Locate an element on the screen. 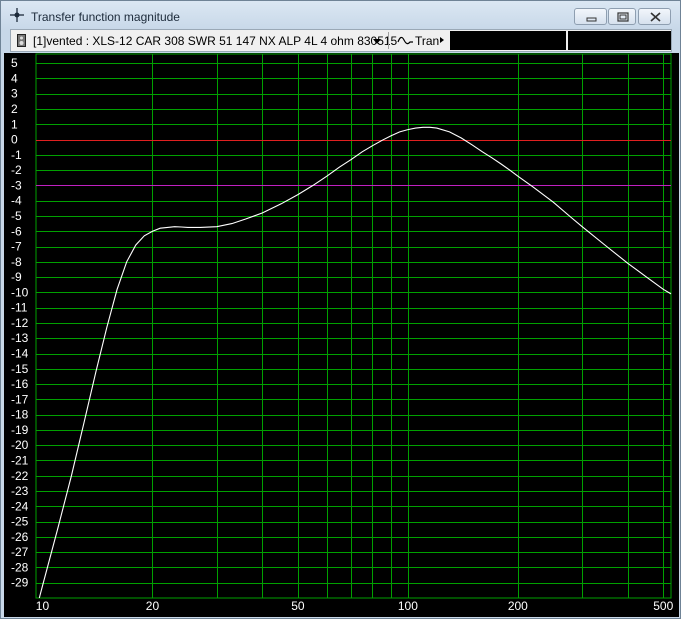 Image resolution: width=681 pixels, height=619 pixels. y-tick-label: -27 is located at coordinates (20, 552).